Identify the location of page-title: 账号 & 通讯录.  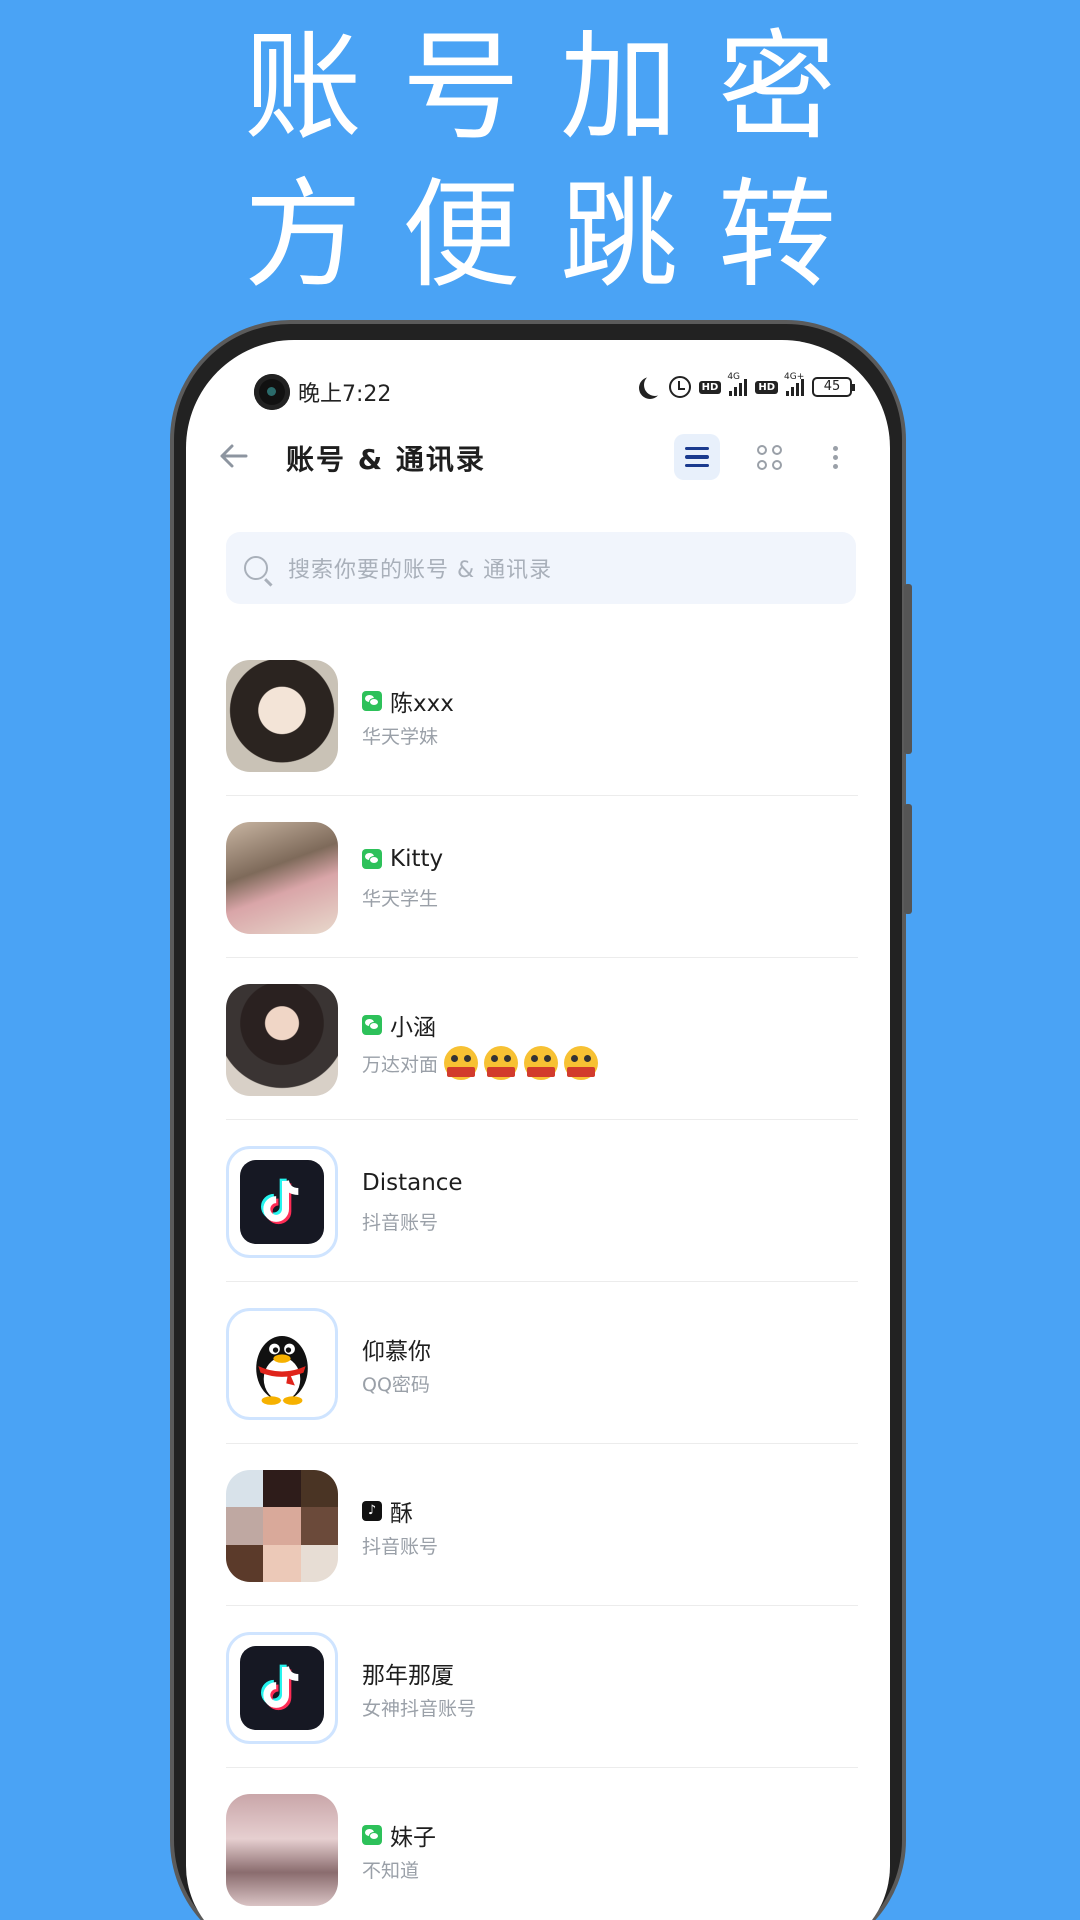
(386, 459).